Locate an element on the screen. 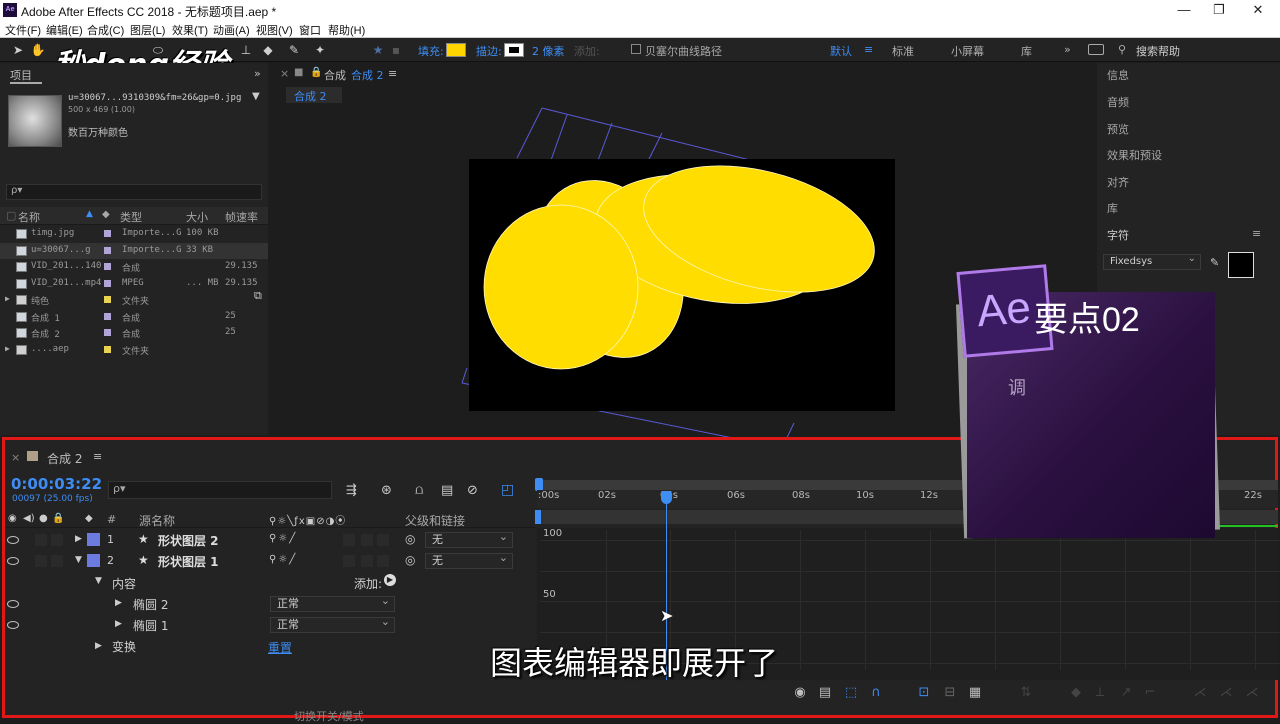 This screenshot has height=724, width=1280. hold-icon: ⟂ is located at coordinates (1100, 693).